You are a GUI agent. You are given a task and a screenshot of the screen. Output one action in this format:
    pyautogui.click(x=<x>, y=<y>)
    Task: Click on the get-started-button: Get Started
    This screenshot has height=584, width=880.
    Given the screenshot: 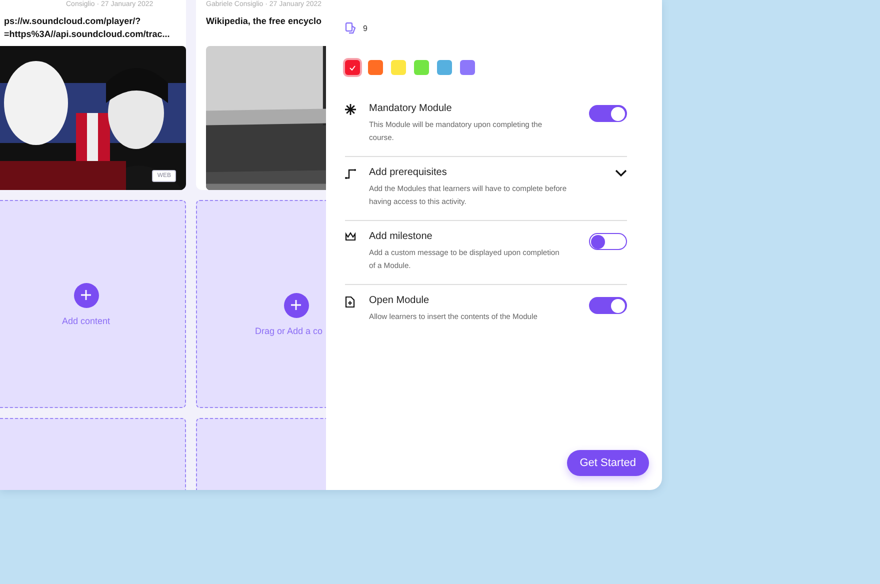 What is the action you would take?
    pyautogui.click(x=607, y=463)
    